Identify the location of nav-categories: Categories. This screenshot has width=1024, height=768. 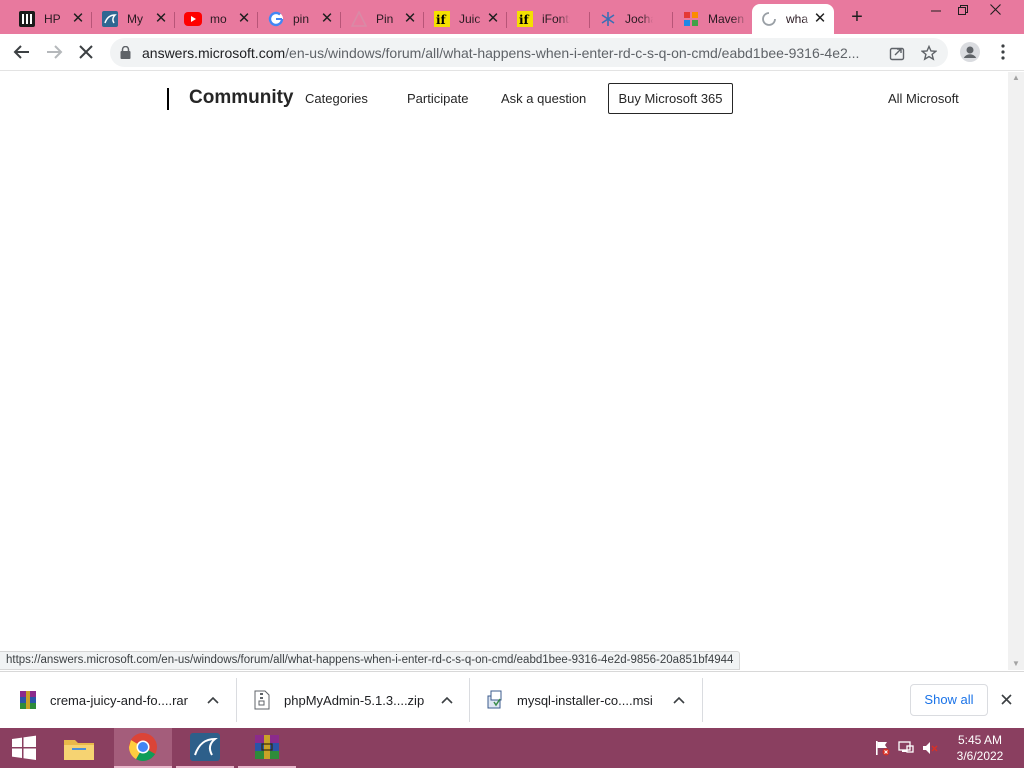
(336, 98).